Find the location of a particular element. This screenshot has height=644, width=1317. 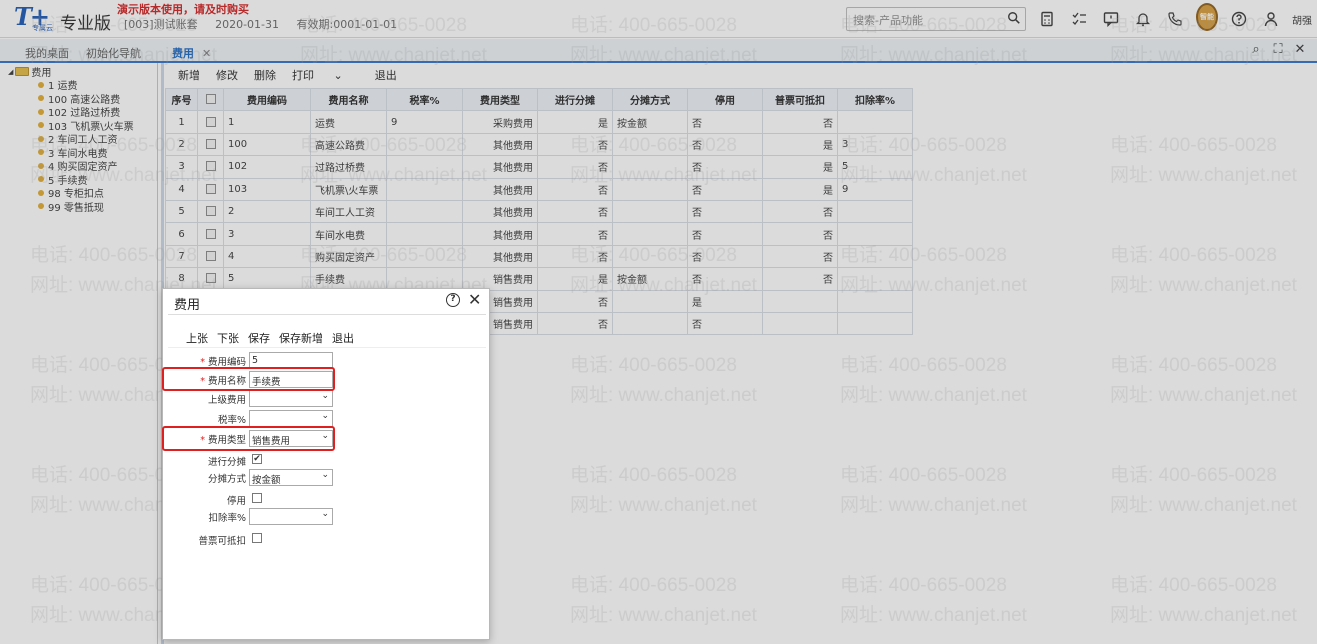

select-all-checkbox is located at coordinates (210, 99).